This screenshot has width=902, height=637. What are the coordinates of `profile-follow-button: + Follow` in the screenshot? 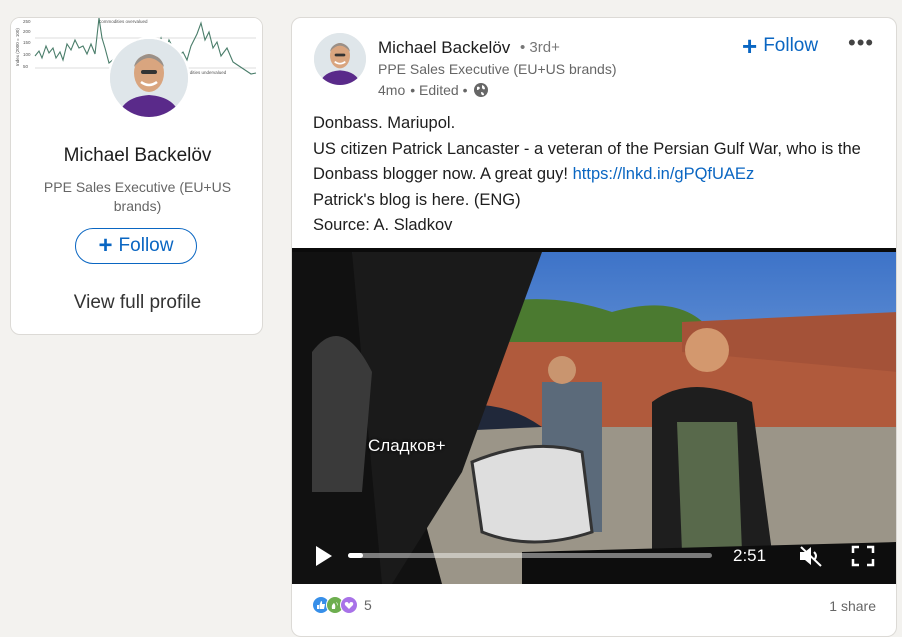 It's located at (136, 246).